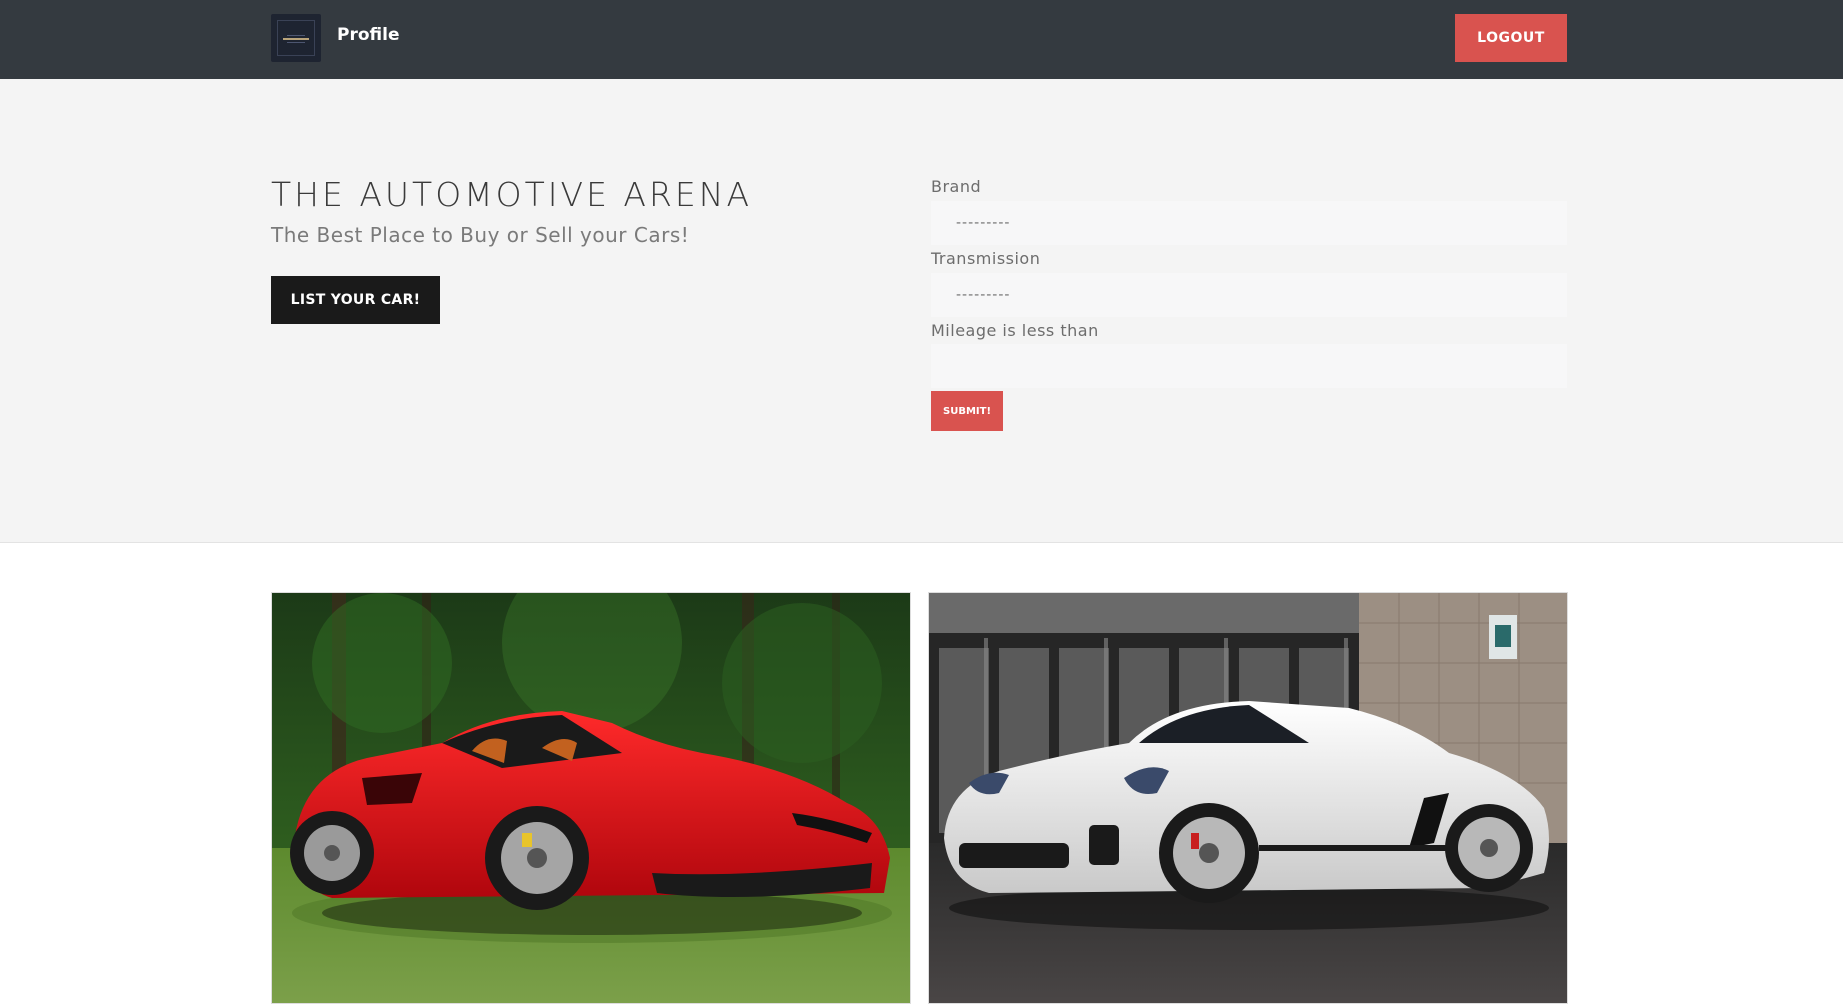 Image resolution: width=1843 pixels, height=1004 pixels. What do you see at coordinates (967, 411) in the screenshot?
I see `submit-button: SUBMIT!` at bounding box center [967, 411].